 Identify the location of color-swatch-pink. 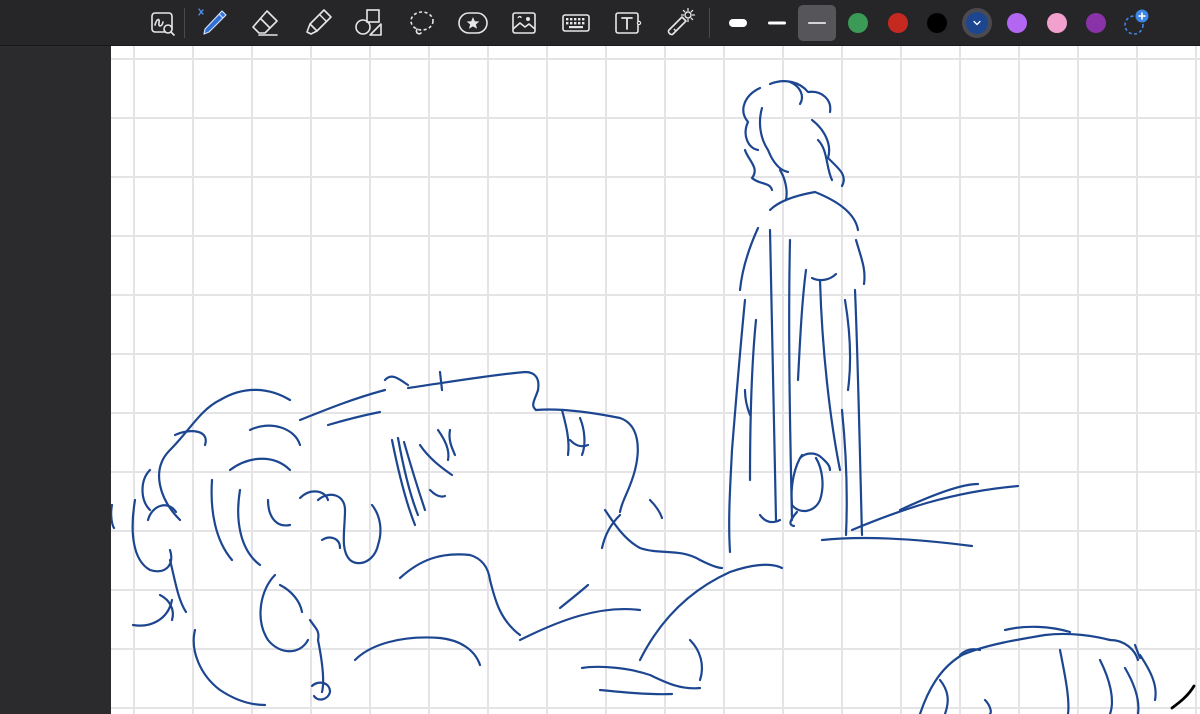
(1057, 23).